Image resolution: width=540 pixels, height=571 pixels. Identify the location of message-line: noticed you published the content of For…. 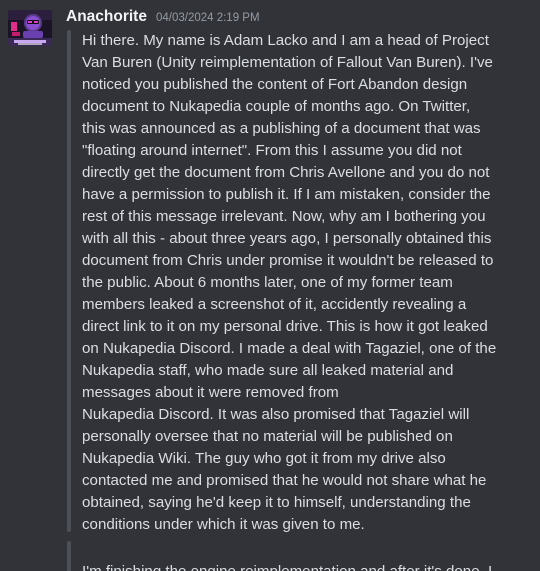
(275, 84).